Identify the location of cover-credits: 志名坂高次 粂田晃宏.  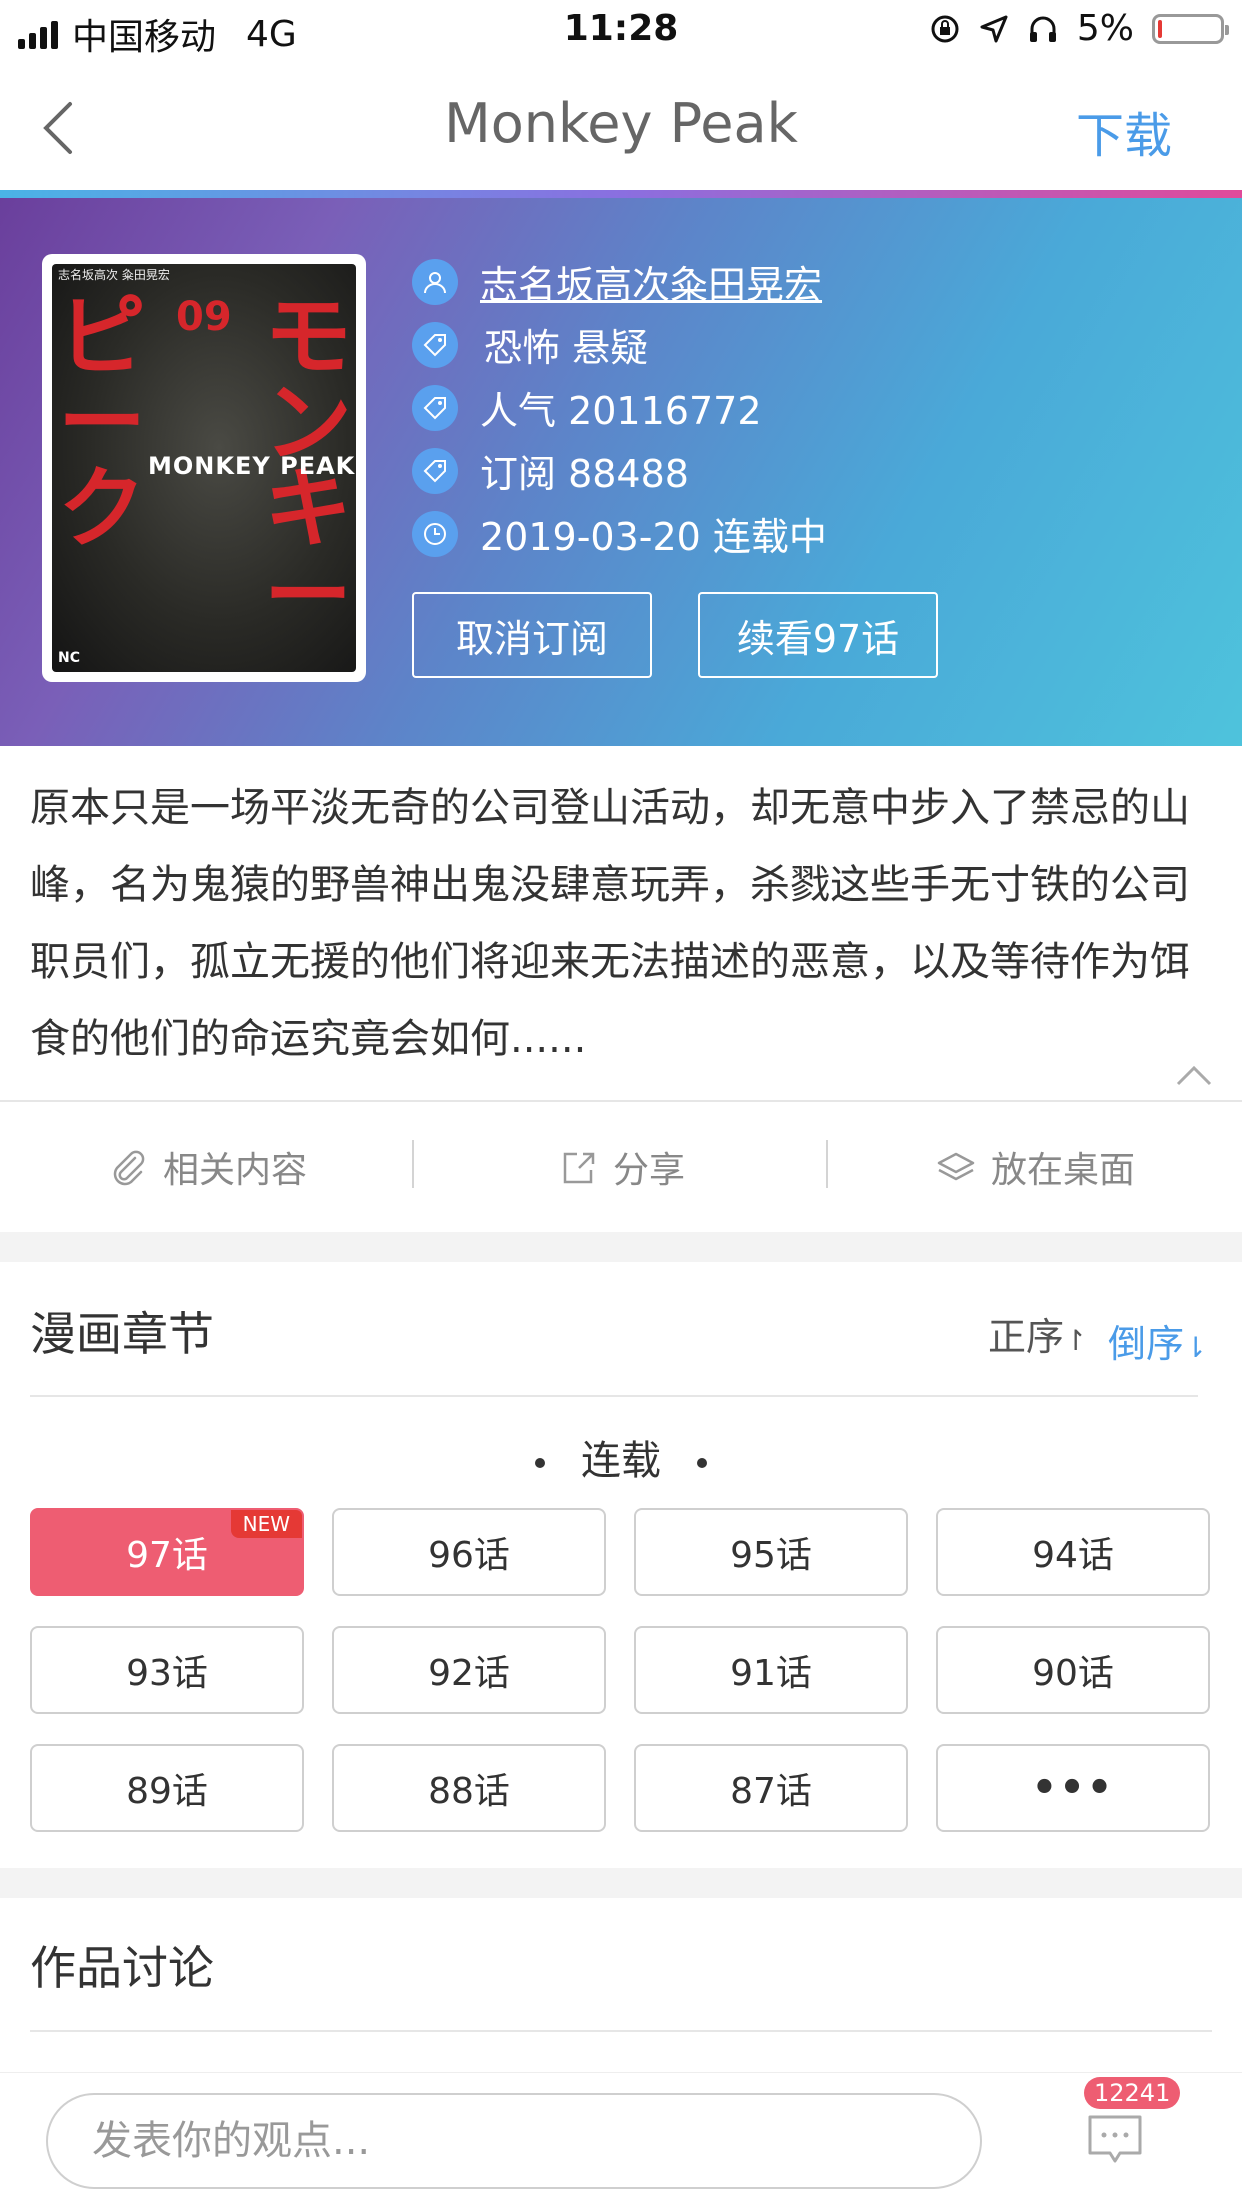
(114, 275).